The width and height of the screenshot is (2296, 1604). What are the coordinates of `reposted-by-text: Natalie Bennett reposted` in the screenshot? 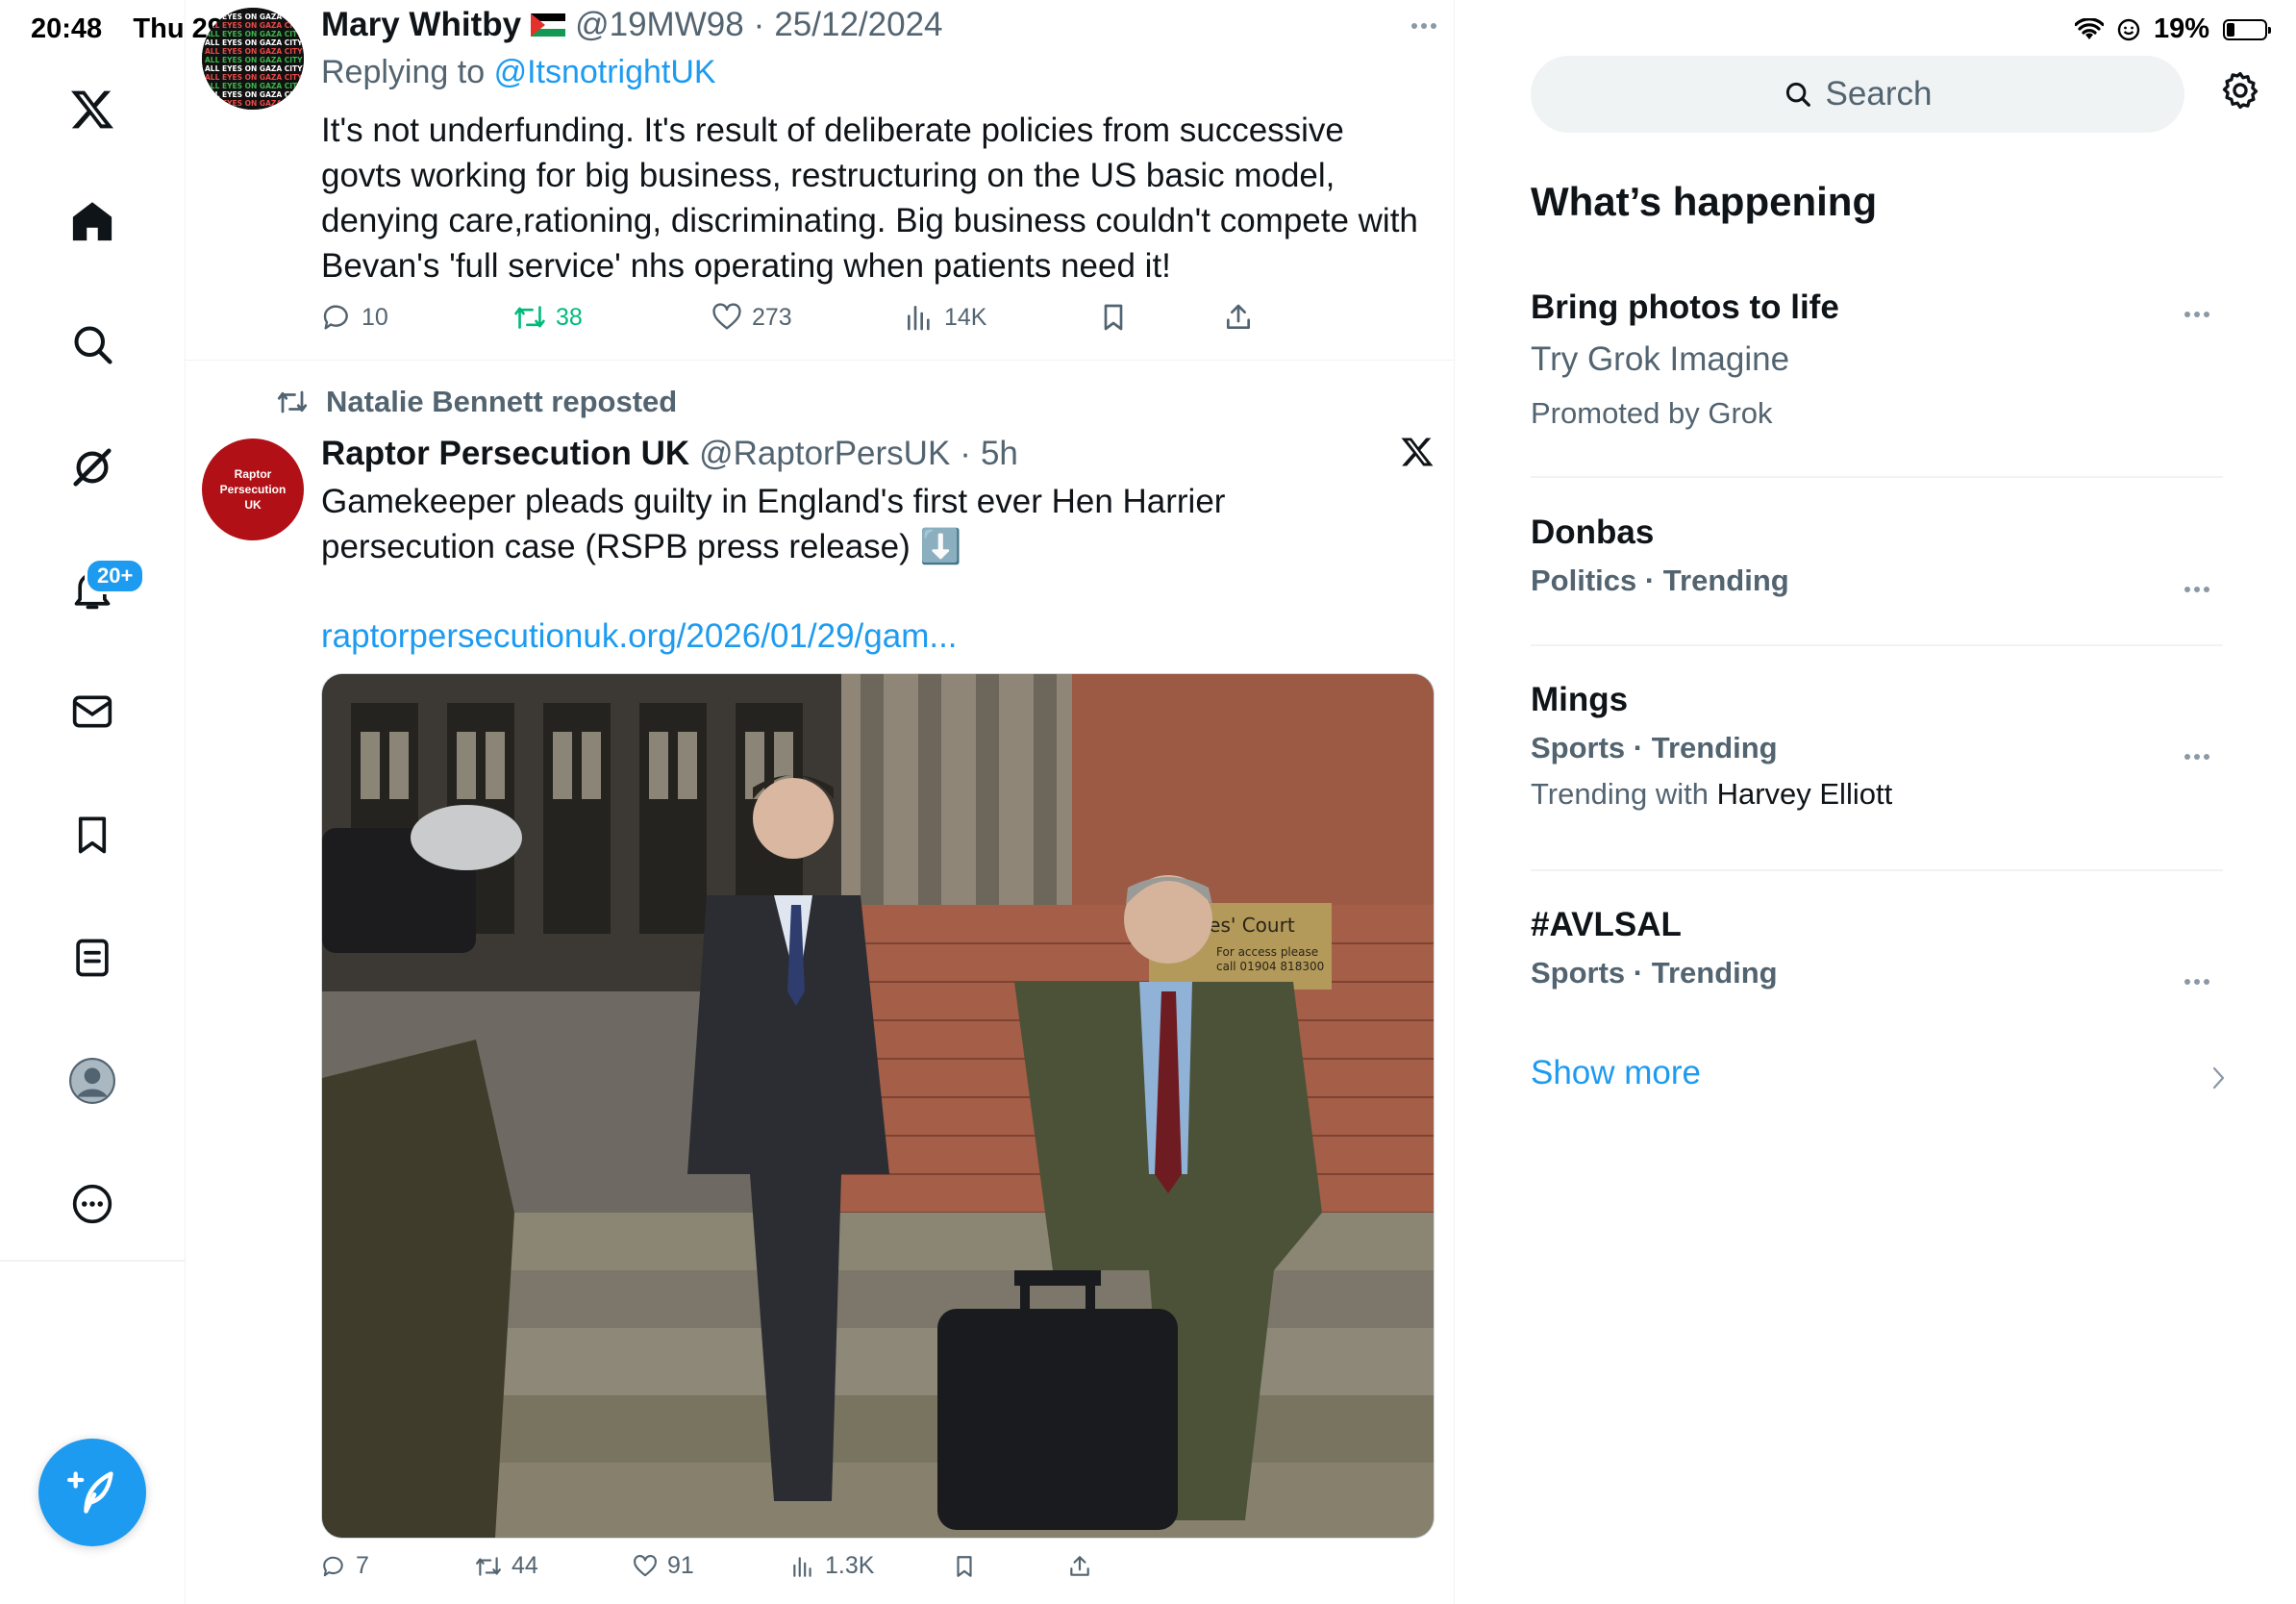 It's located at (502, 402).